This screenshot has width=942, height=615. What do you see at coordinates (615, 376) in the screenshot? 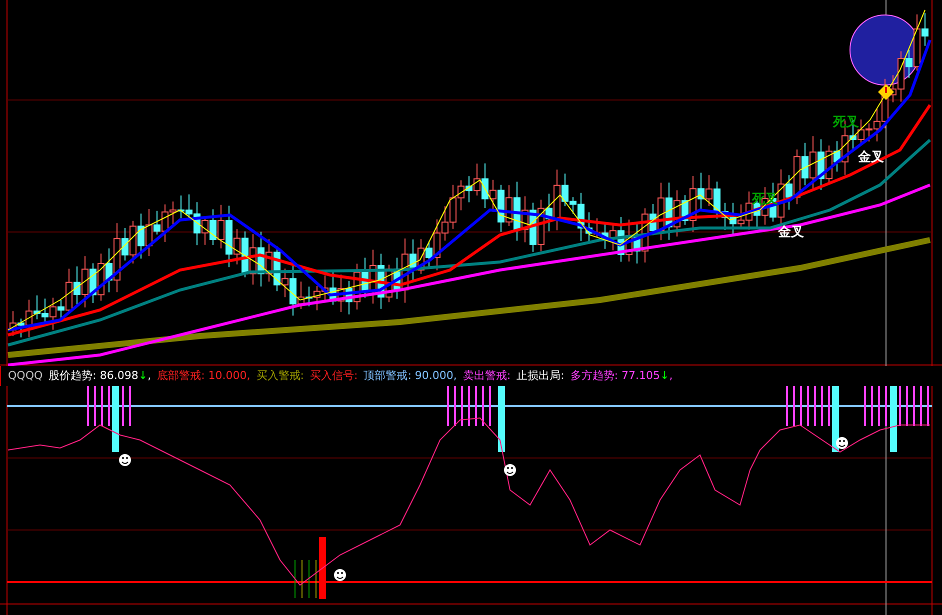
I see `legend-entry: 多方趋势: 77.105` at bounding box center [615, 376].